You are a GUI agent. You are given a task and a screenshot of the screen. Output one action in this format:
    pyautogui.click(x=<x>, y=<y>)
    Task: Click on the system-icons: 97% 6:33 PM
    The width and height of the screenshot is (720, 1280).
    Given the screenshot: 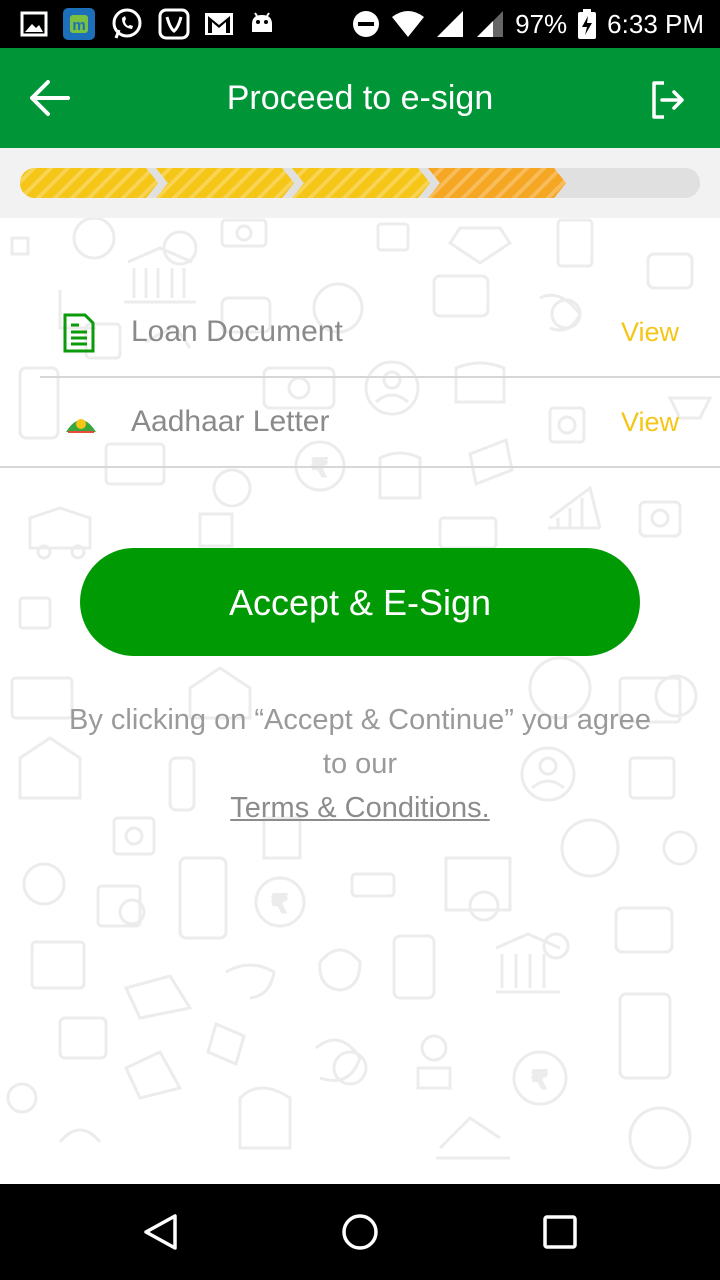 What is the action you would take?
    pyautogui.click(x=527, y=24)
    